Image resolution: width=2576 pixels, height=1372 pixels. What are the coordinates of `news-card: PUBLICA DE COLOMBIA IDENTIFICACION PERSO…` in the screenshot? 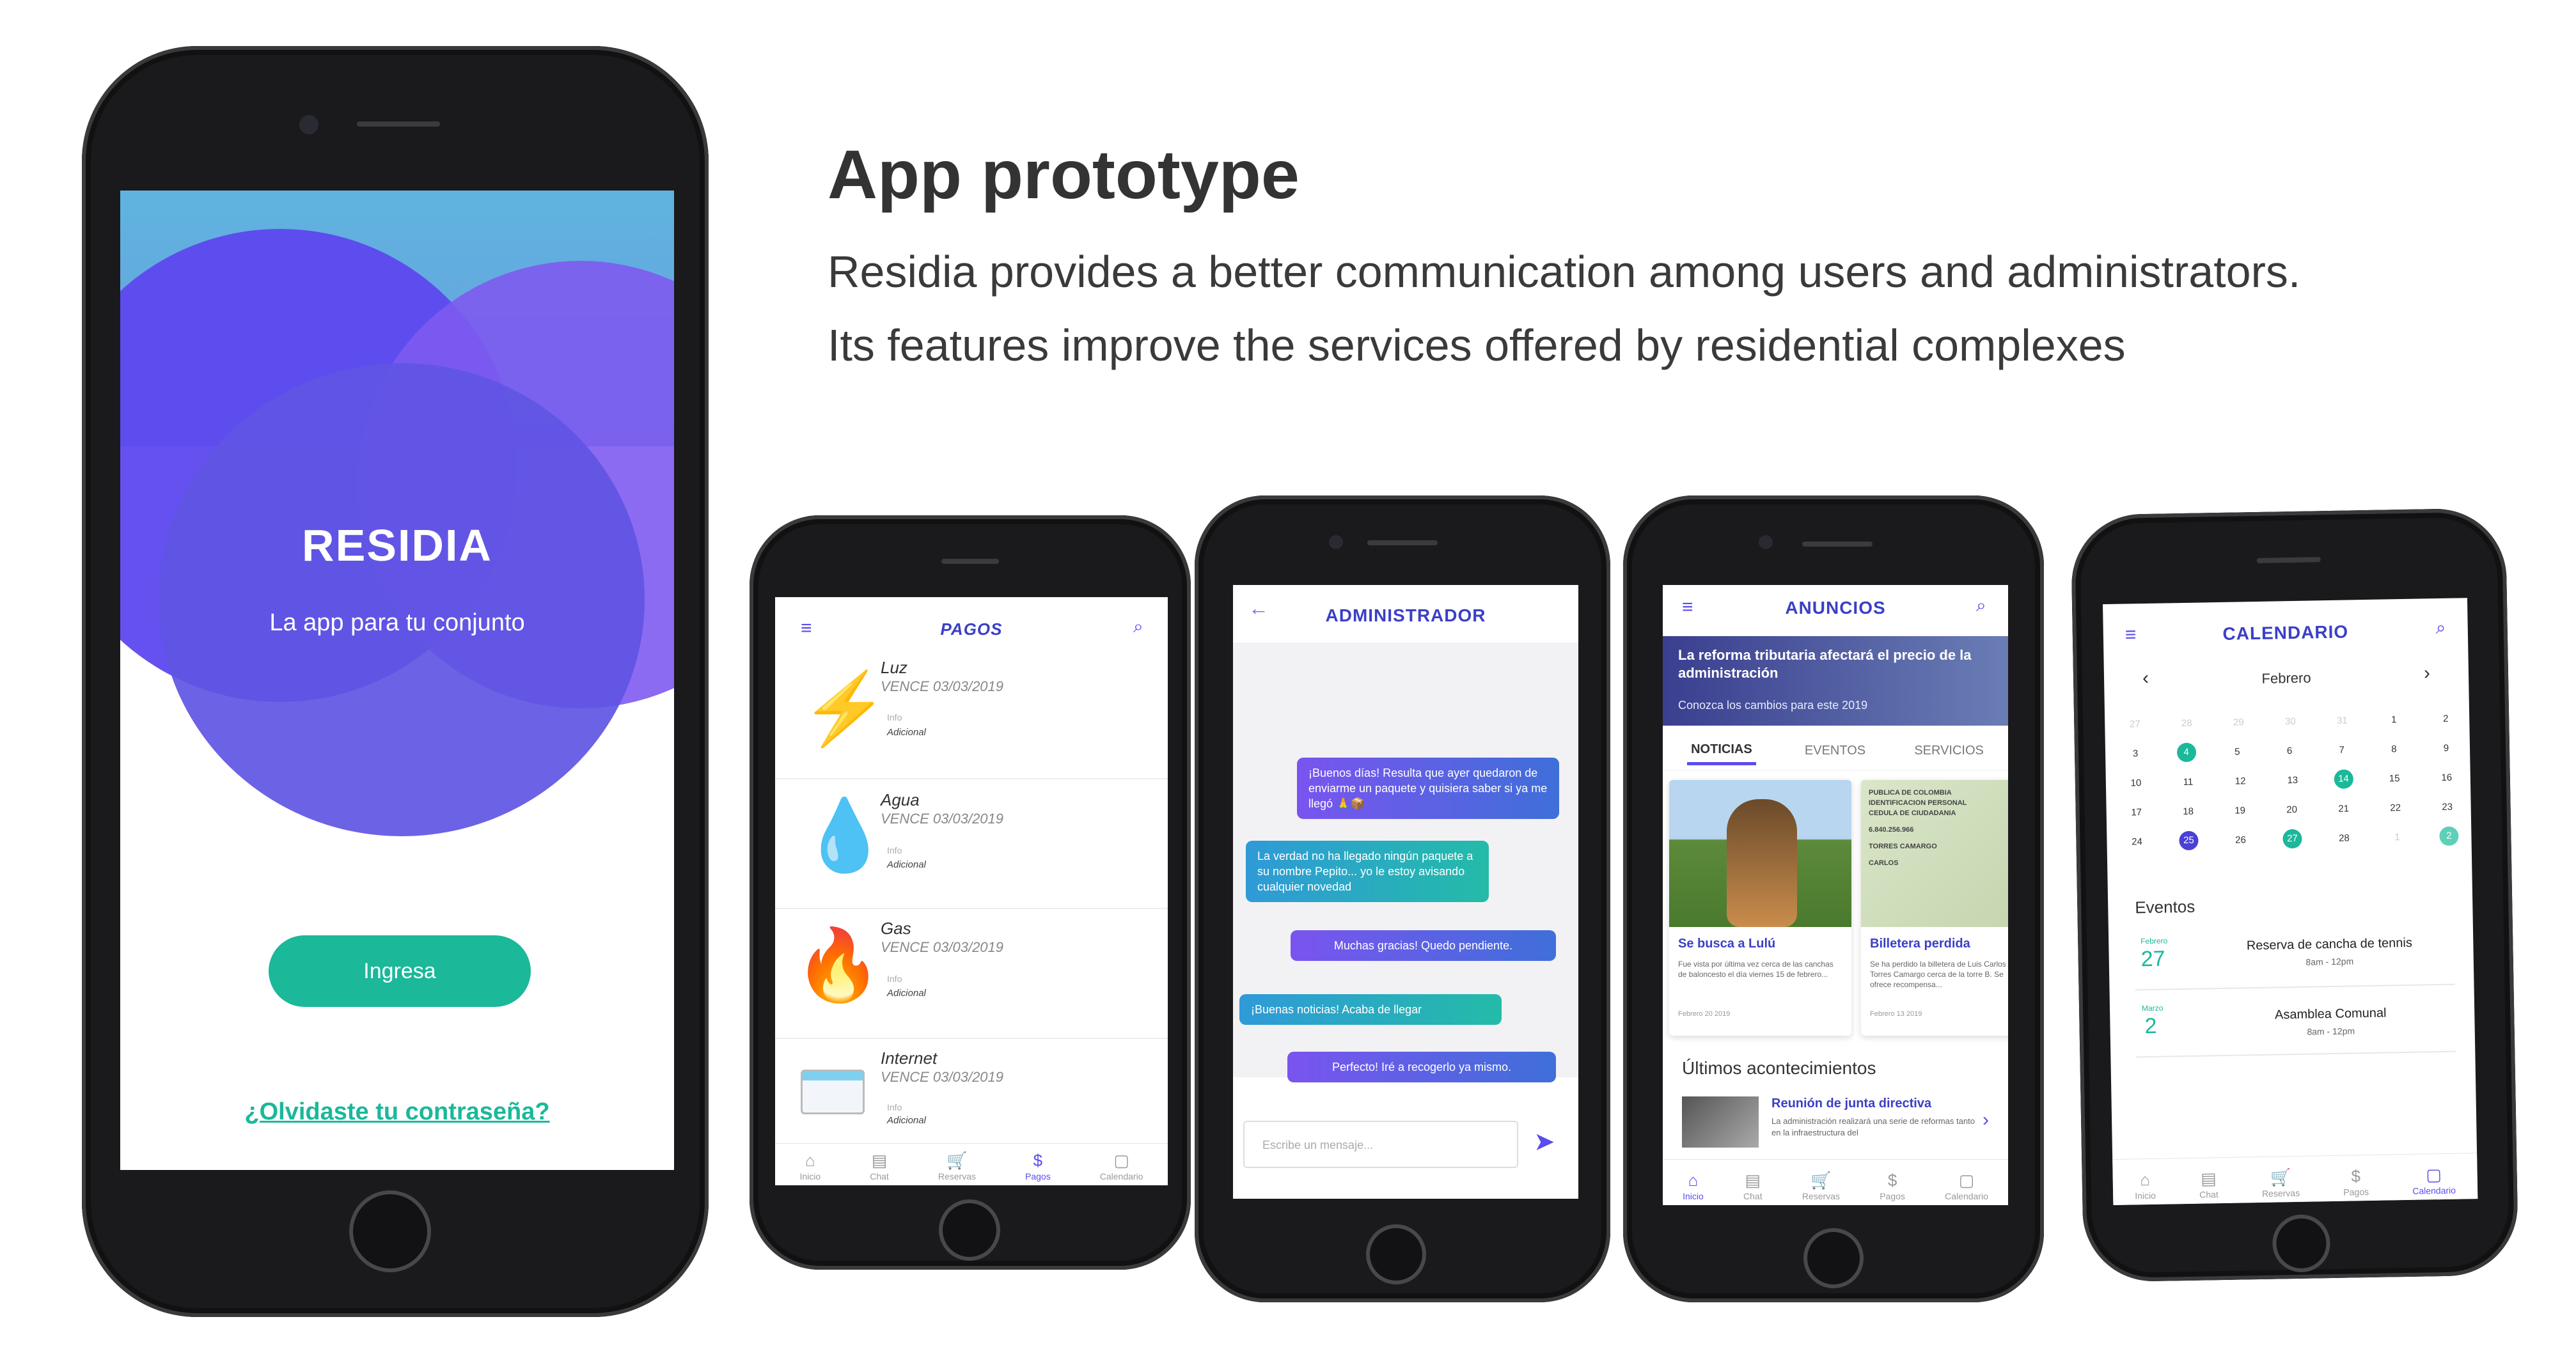 It's located at (1934, 908).